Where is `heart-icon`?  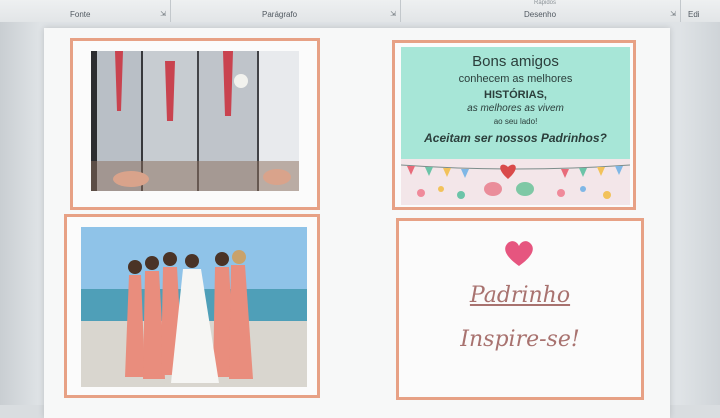 heart-icon is located at coordinates (519, 253).